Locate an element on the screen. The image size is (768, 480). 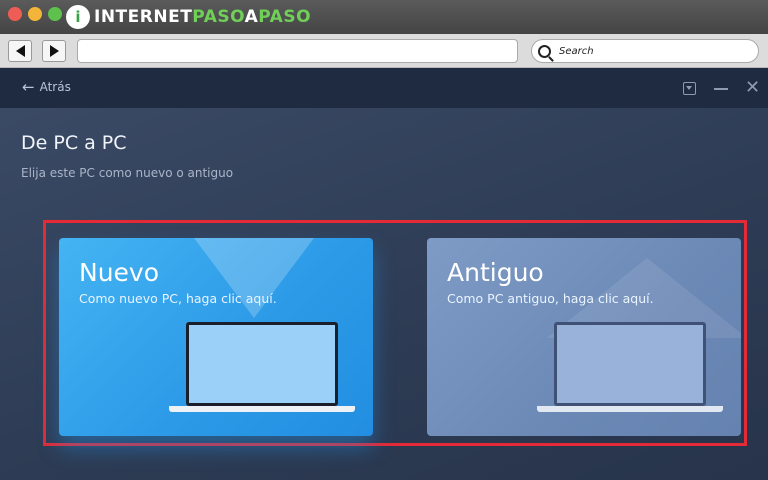
site-logo: i INTERNETPASOAPASO is located at coordinates (188, 17).